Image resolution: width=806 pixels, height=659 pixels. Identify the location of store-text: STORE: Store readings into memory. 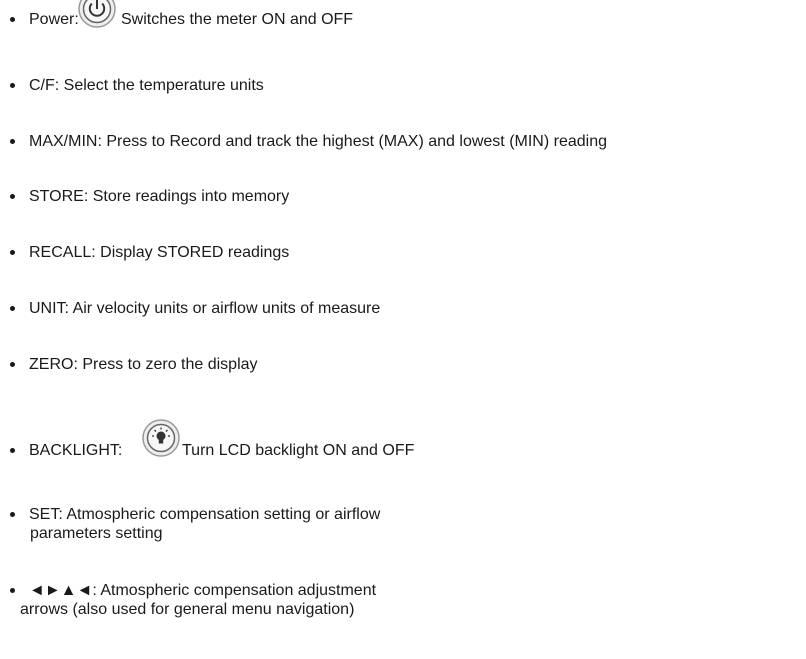
(159, 196).